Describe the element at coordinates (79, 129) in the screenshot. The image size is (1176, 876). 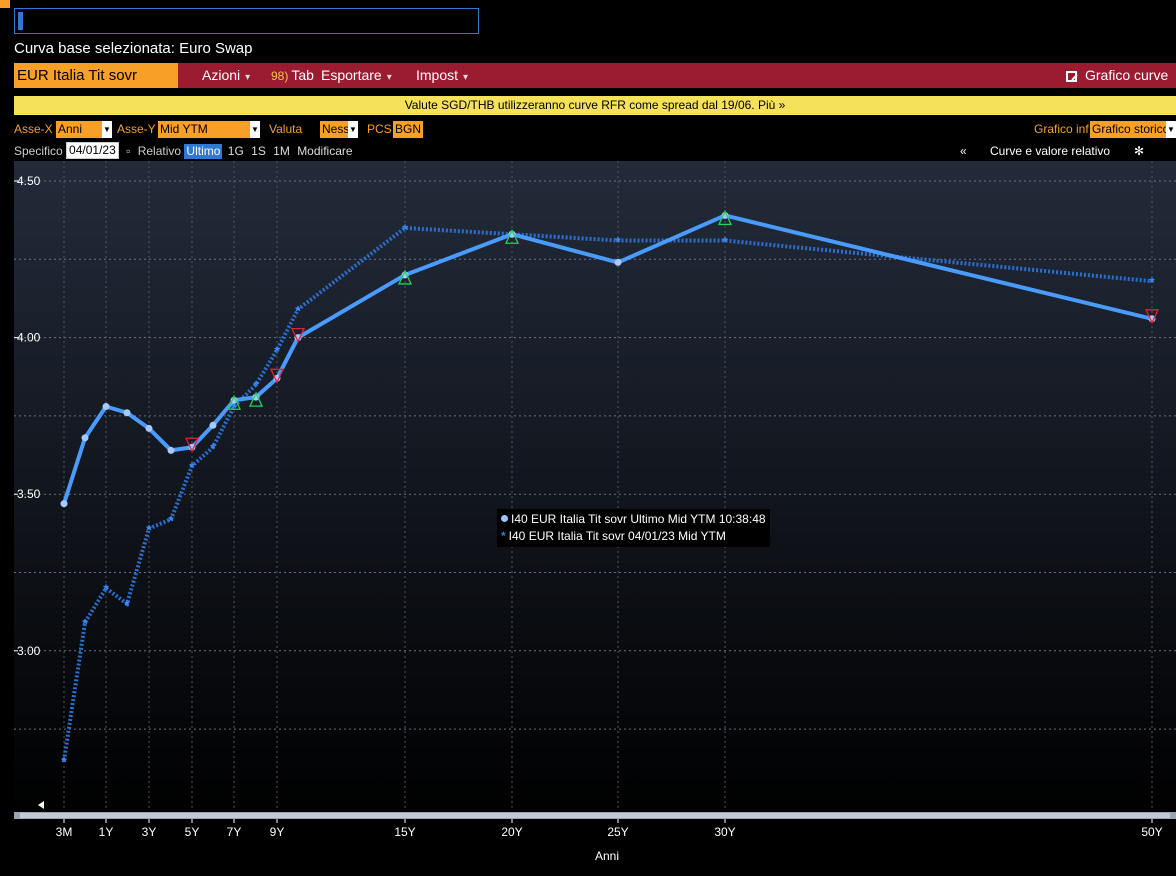
I see `x-axis-select: Anni` at that location.